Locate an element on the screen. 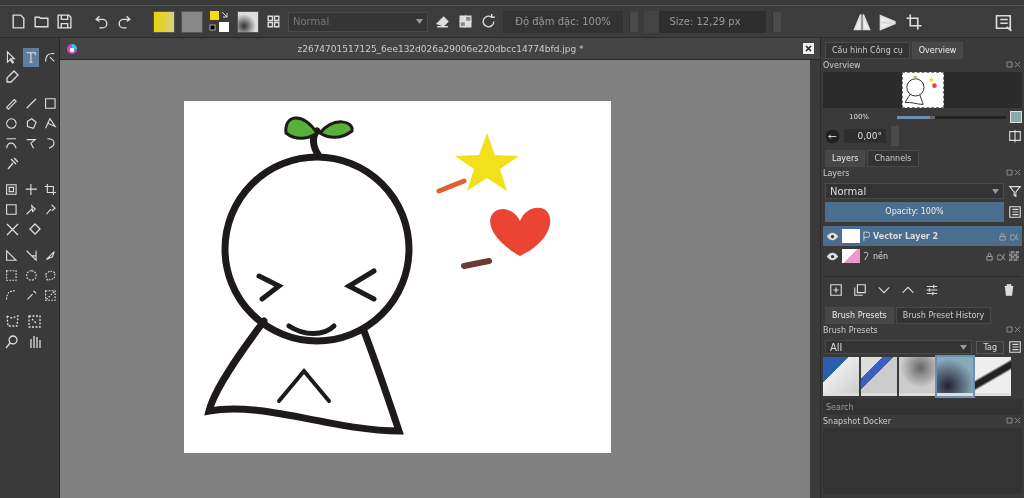 This screenshot has width=1024, height=498. brush-preset-icon is located at coordinates (248, 21).